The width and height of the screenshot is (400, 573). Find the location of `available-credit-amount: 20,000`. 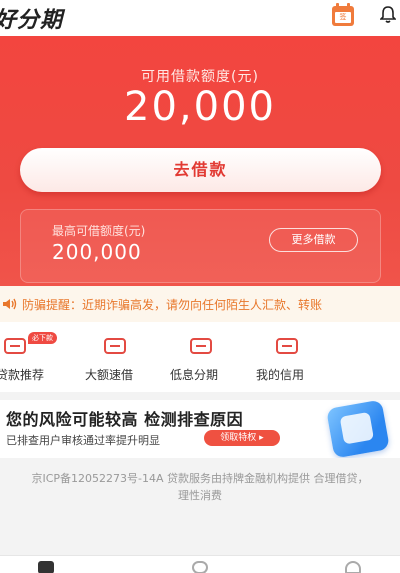

available-credit-amount: 20,000 is located at coordinates (200, 107).